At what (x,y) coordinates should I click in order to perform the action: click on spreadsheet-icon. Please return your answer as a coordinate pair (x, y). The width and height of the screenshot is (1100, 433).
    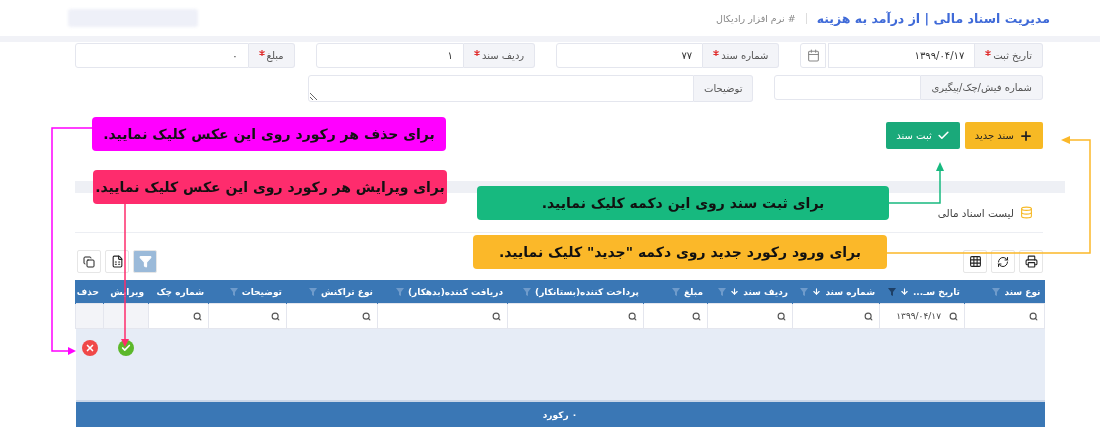
    Looking at the image, I should click on (117, 261).